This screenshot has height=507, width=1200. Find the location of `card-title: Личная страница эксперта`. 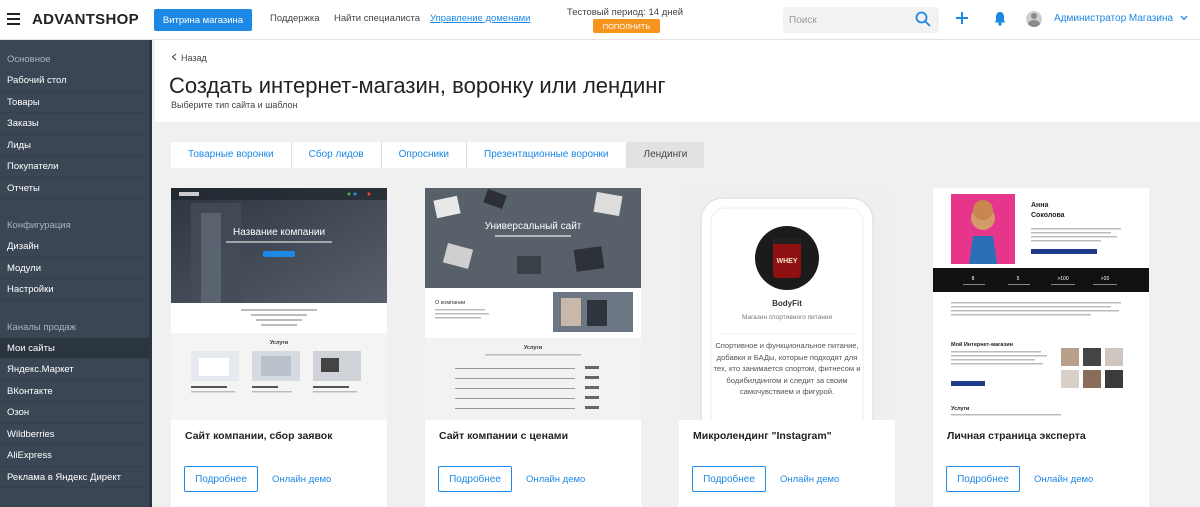

card-title: Личная страница эксперта is located at coordinates (1016, 436).